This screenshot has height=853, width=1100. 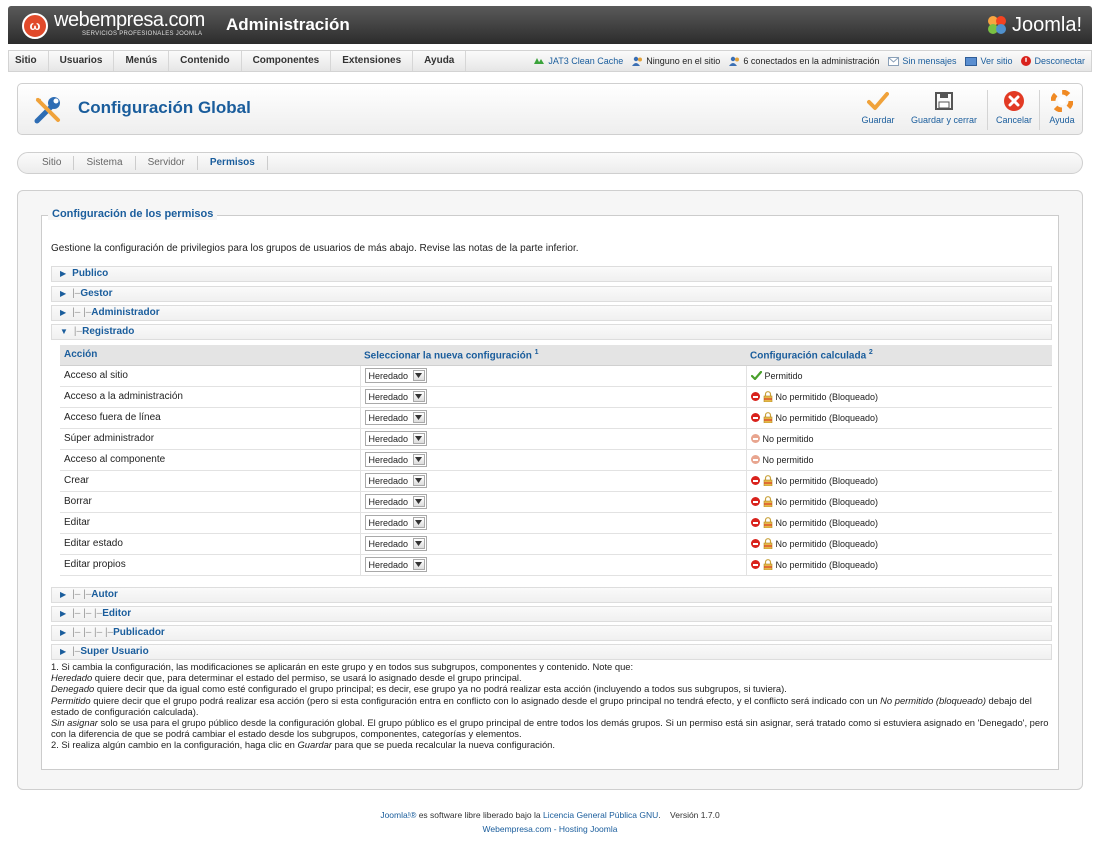 What do you see at coordinates (734, 61) in the screenshot?
I see `admin-users-icon` at bounding box center [734, 61].